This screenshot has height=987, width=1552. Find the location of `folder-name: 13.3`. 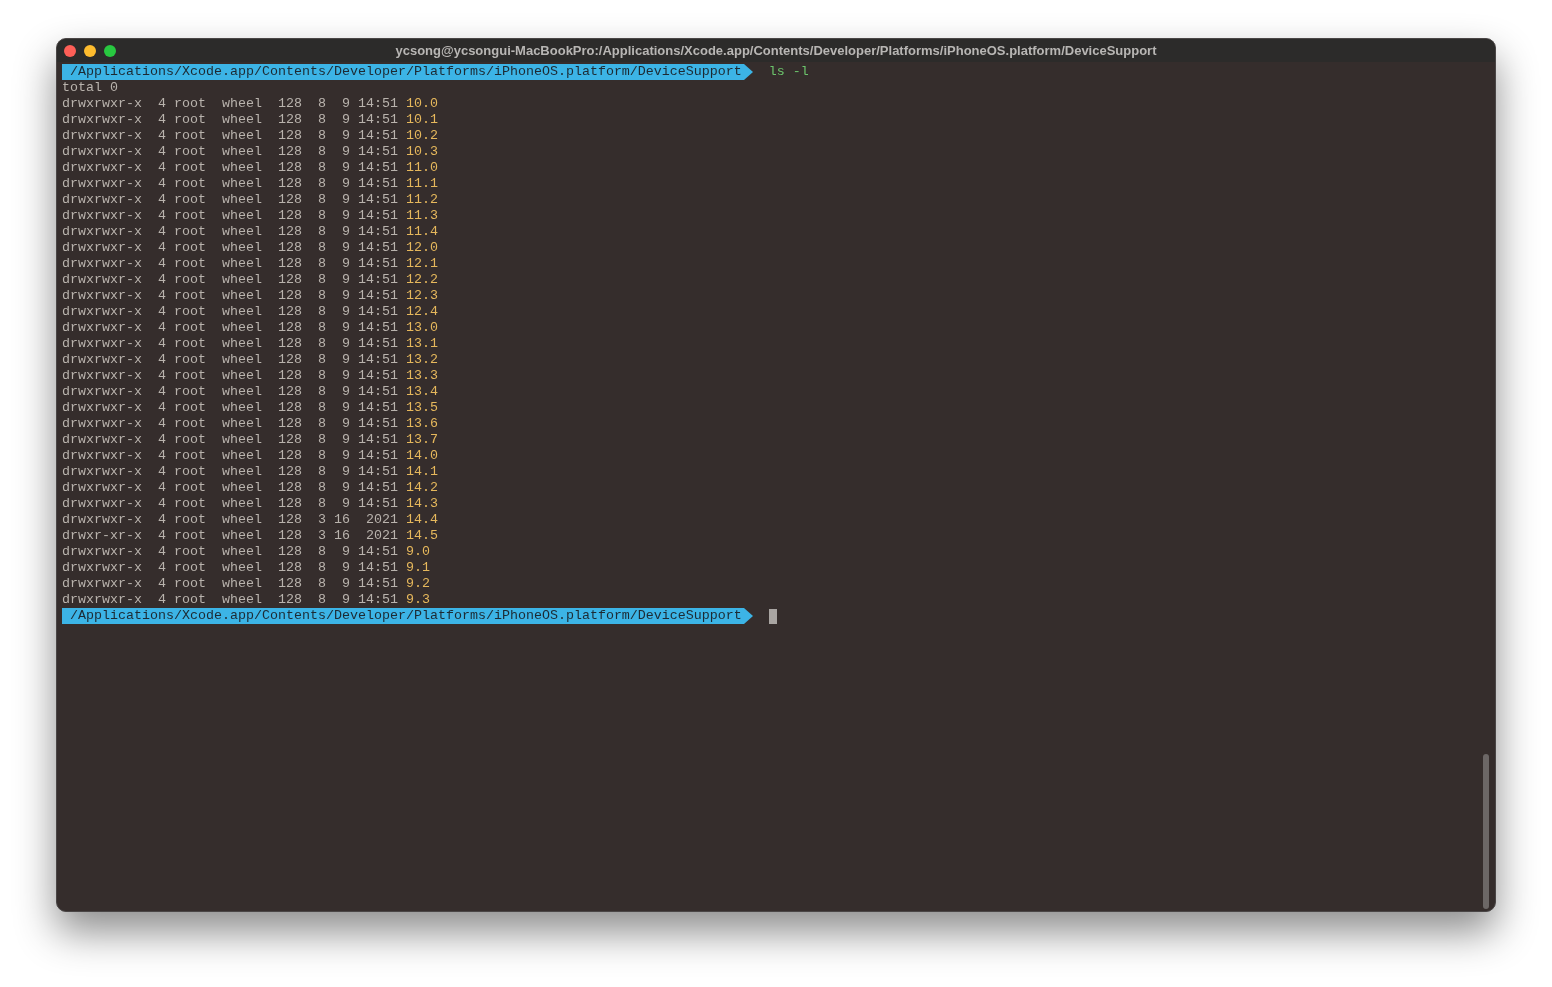

folder-name: 13.3 is located at coordinates (421, 376).